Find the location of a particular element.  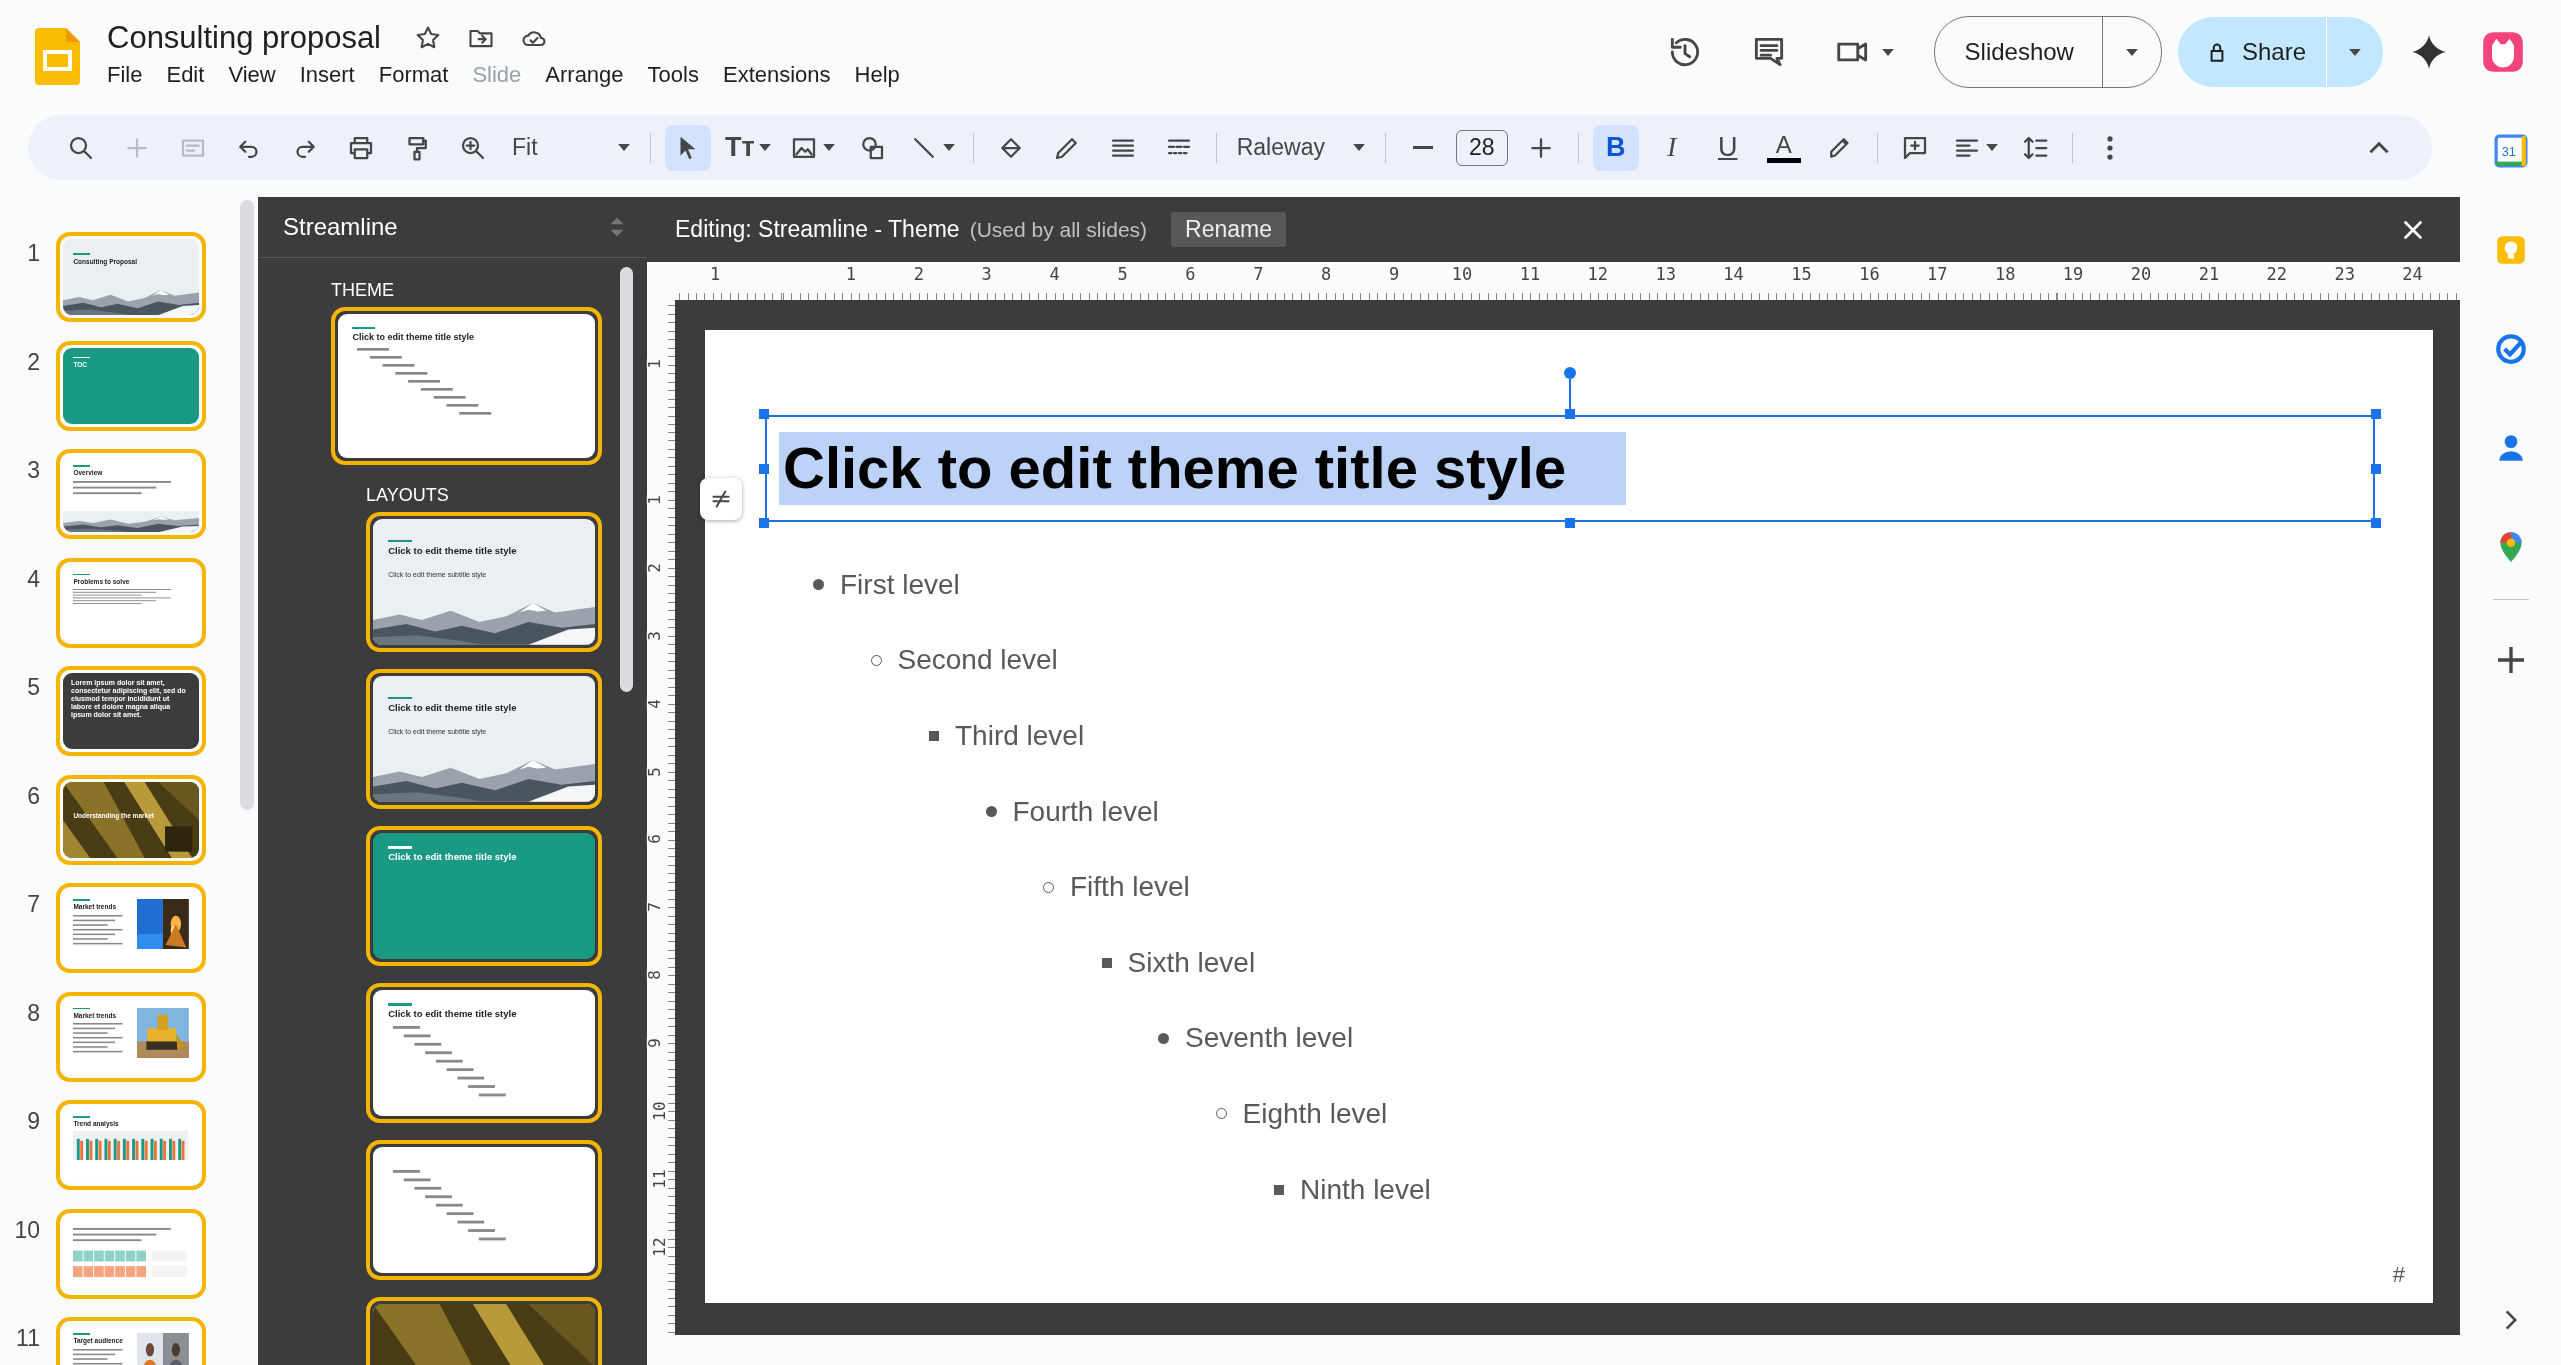

slide-number: 10 is located at coordinates (27, 1229).